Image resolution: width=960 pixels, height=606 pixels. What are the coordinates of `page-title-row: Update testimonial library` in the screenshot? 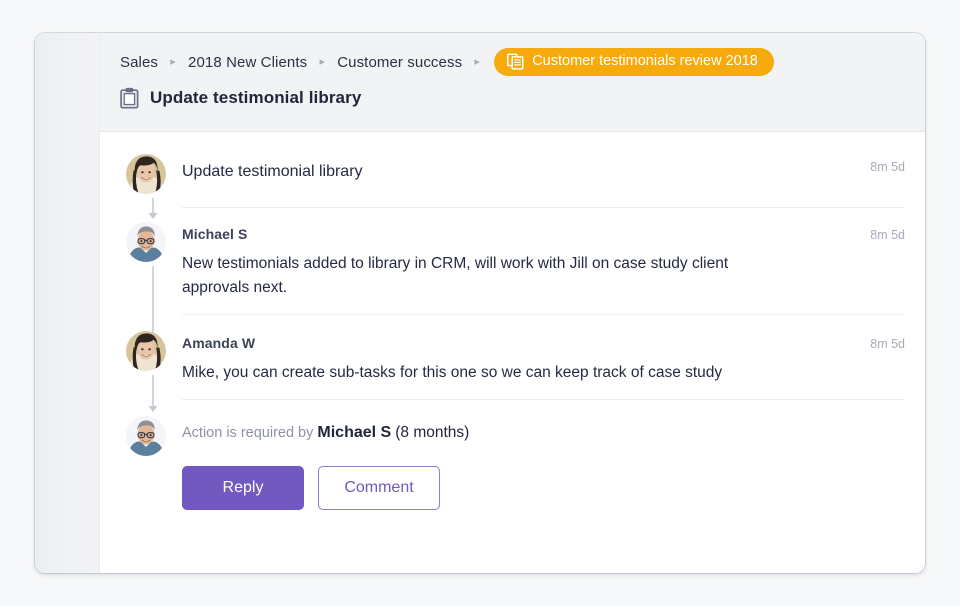 It's located at (512, 109).